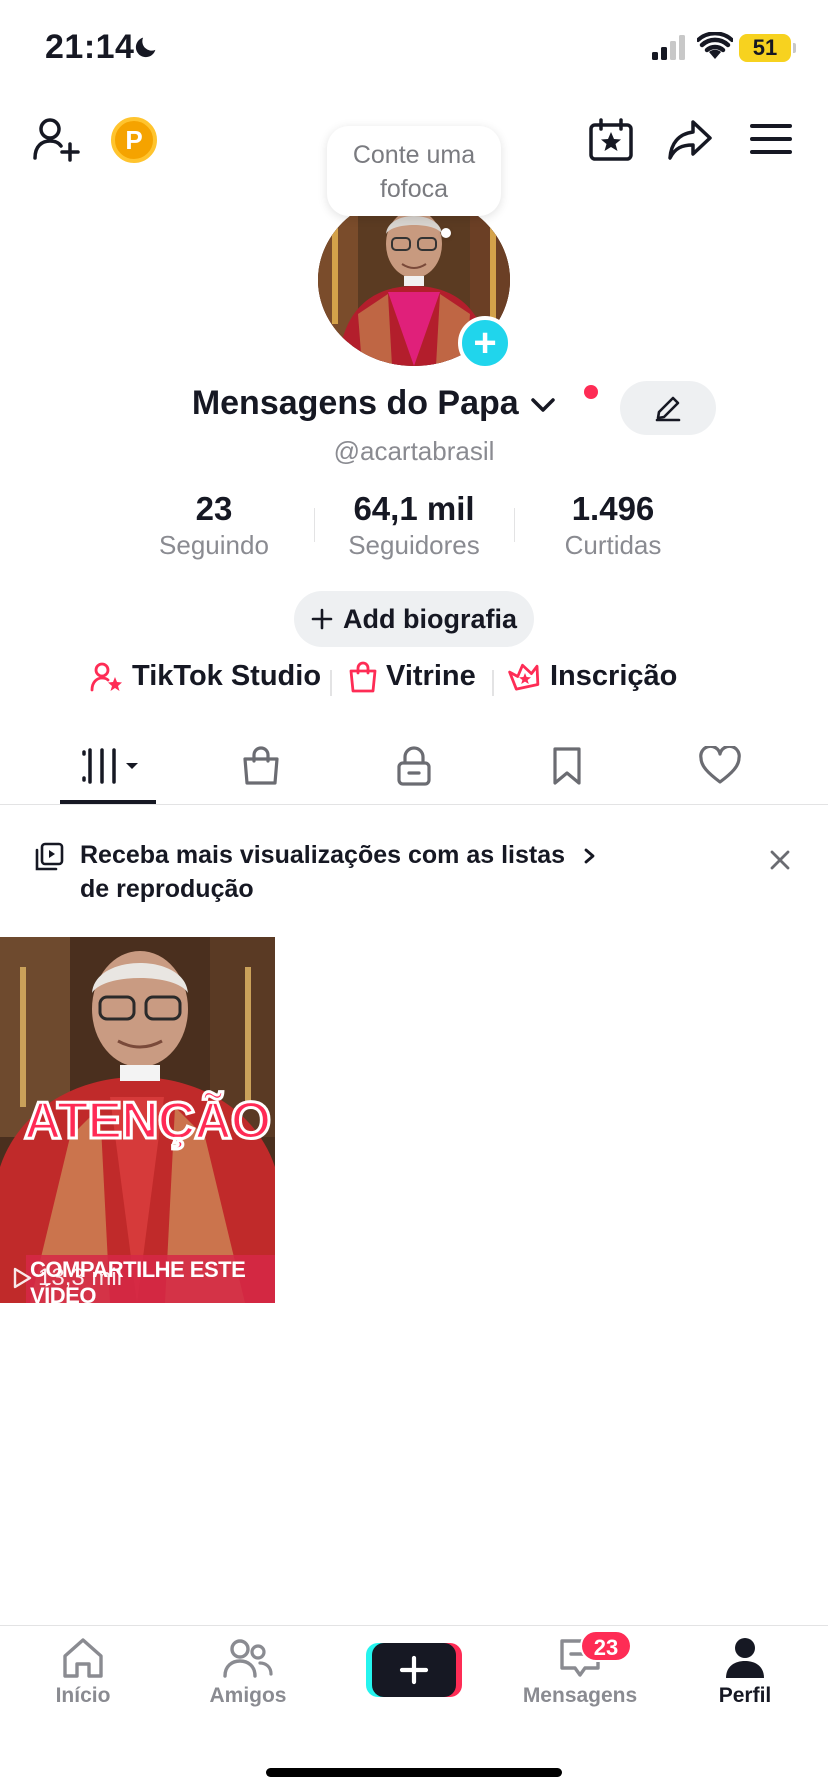 Image resolution: width=828 pixels, height=1792 pixels. I want to click on edit-profile-button, so click(668, 408).